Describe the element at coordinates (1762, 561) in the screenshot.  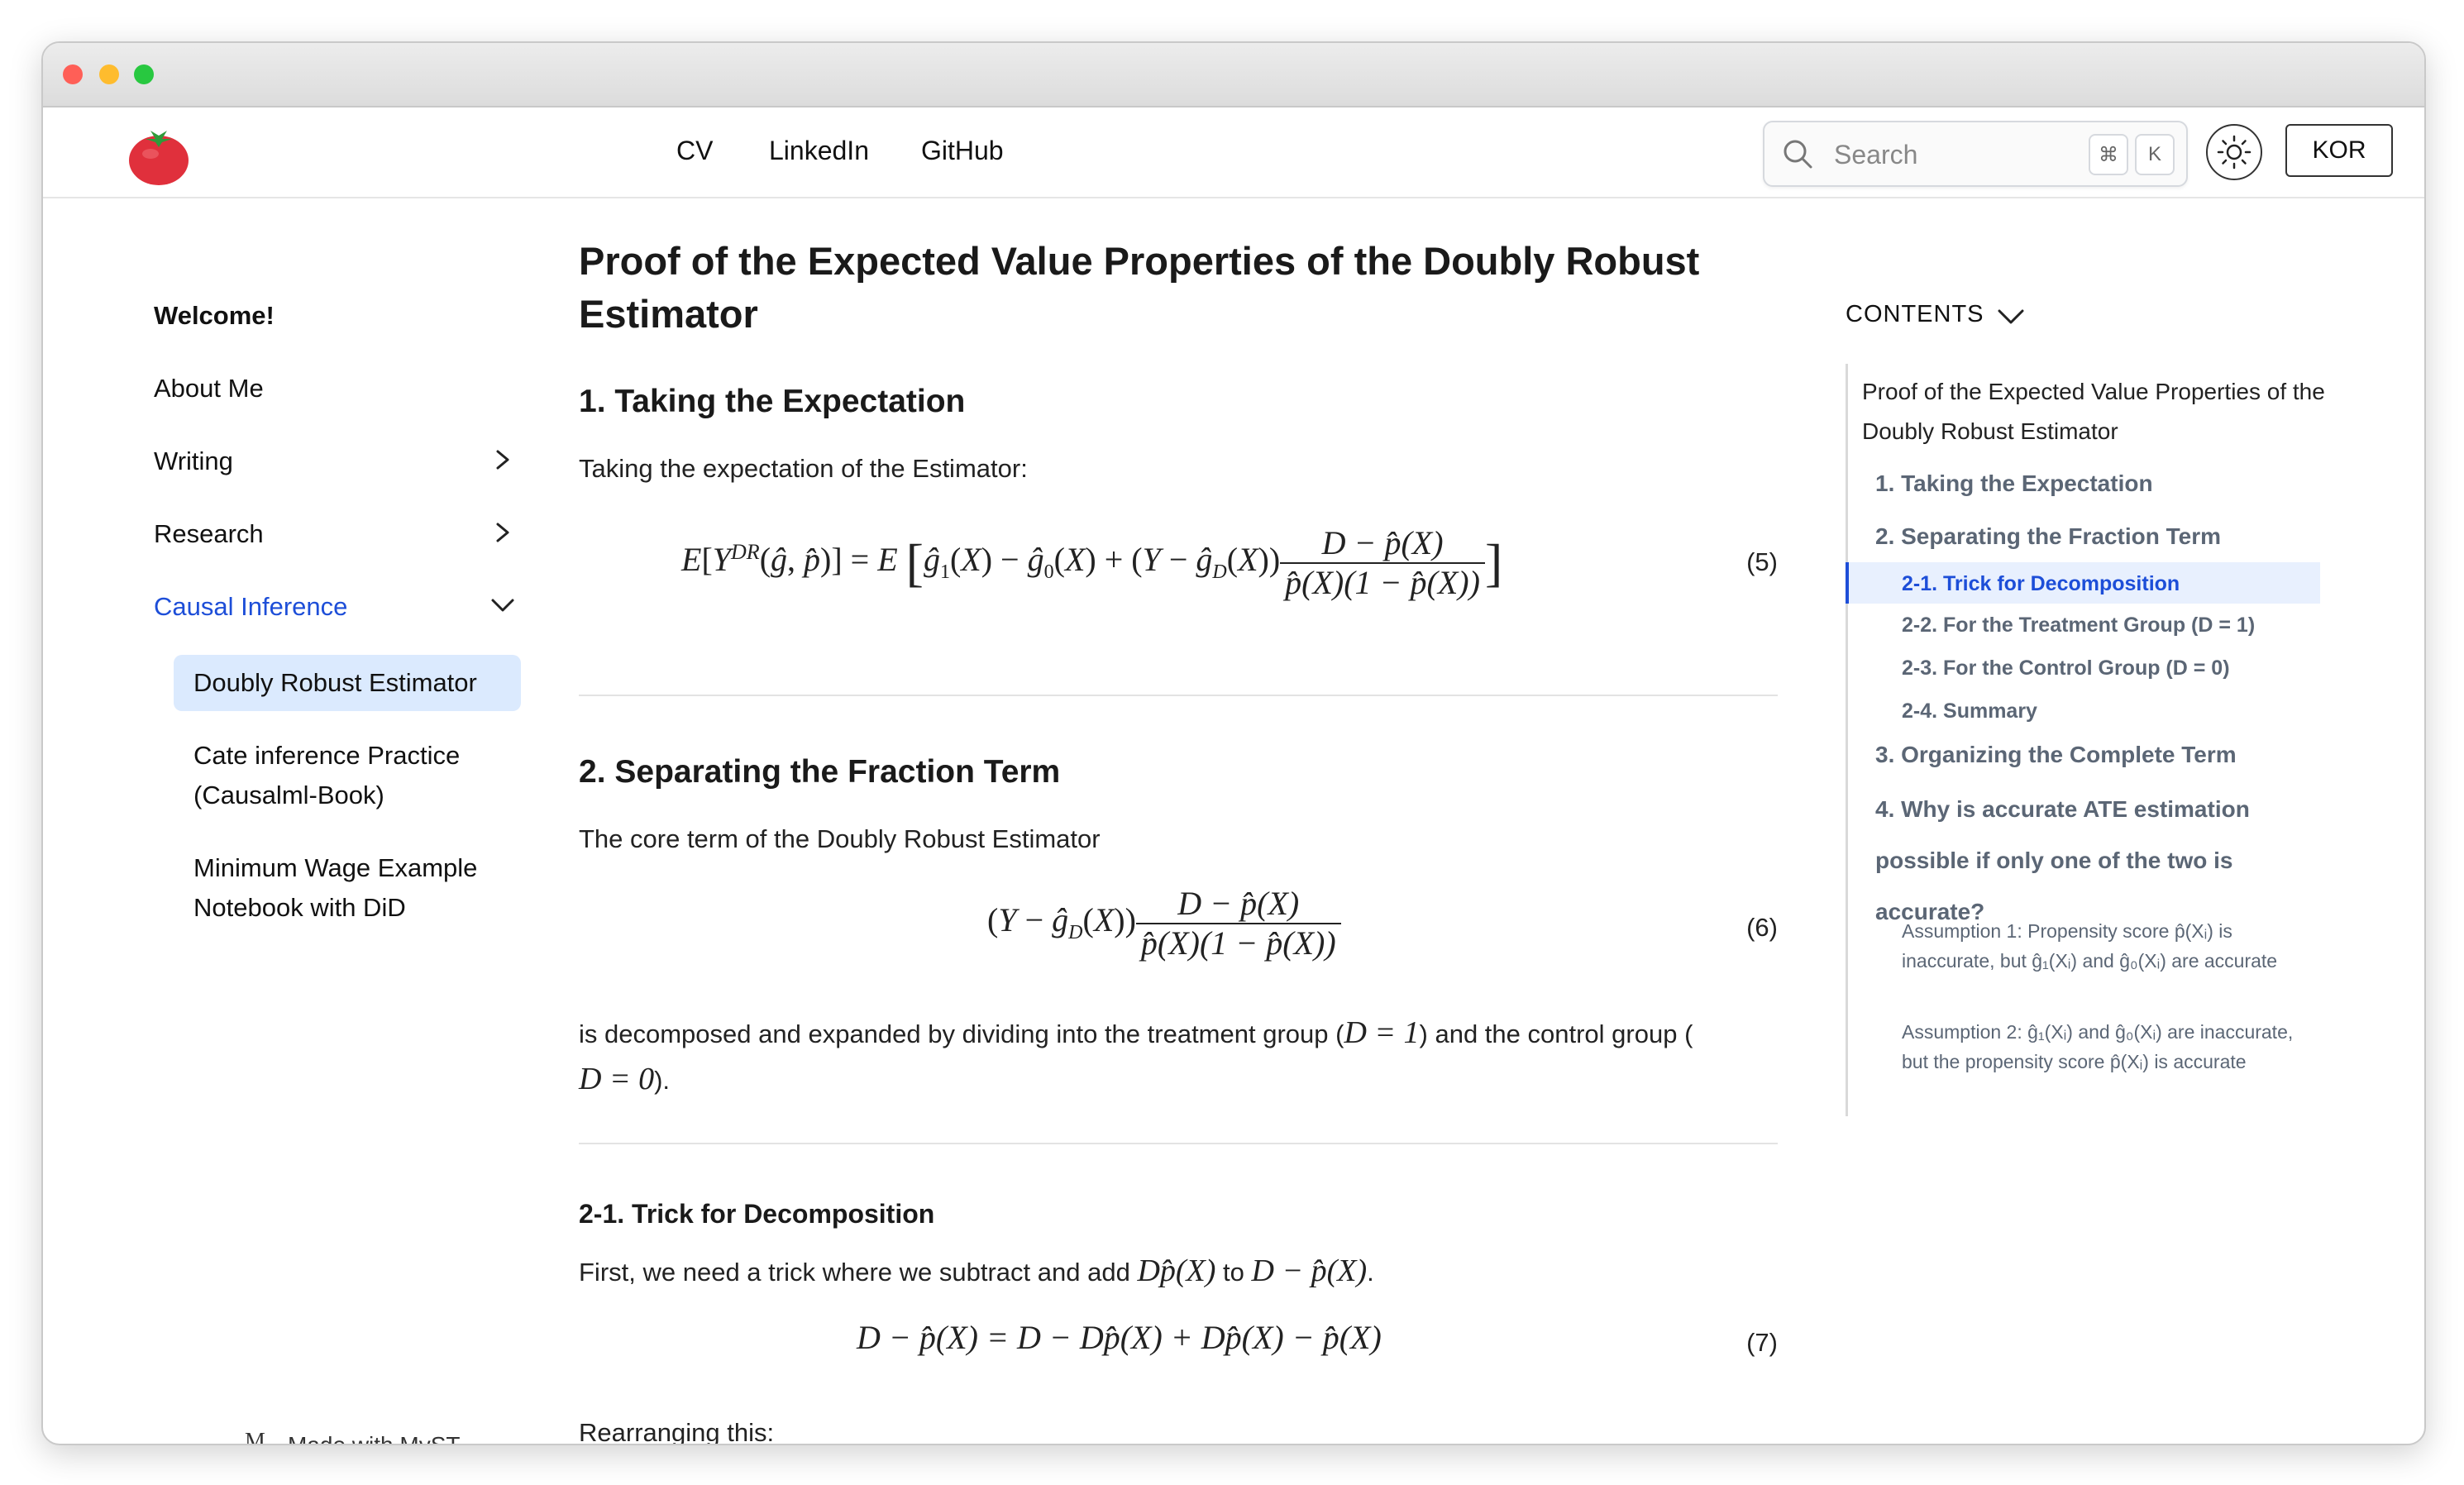
I see `equation-number: (5)` at that location.